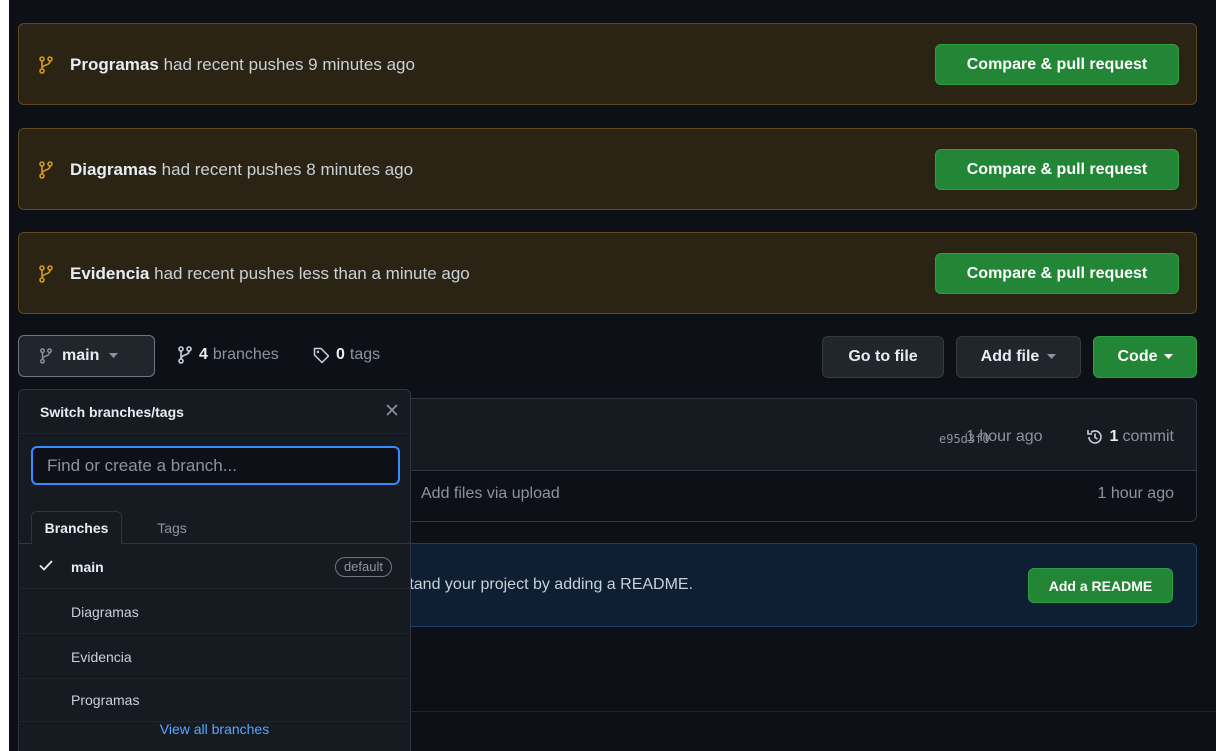  I want to click on window-edge, so click(4, 375).